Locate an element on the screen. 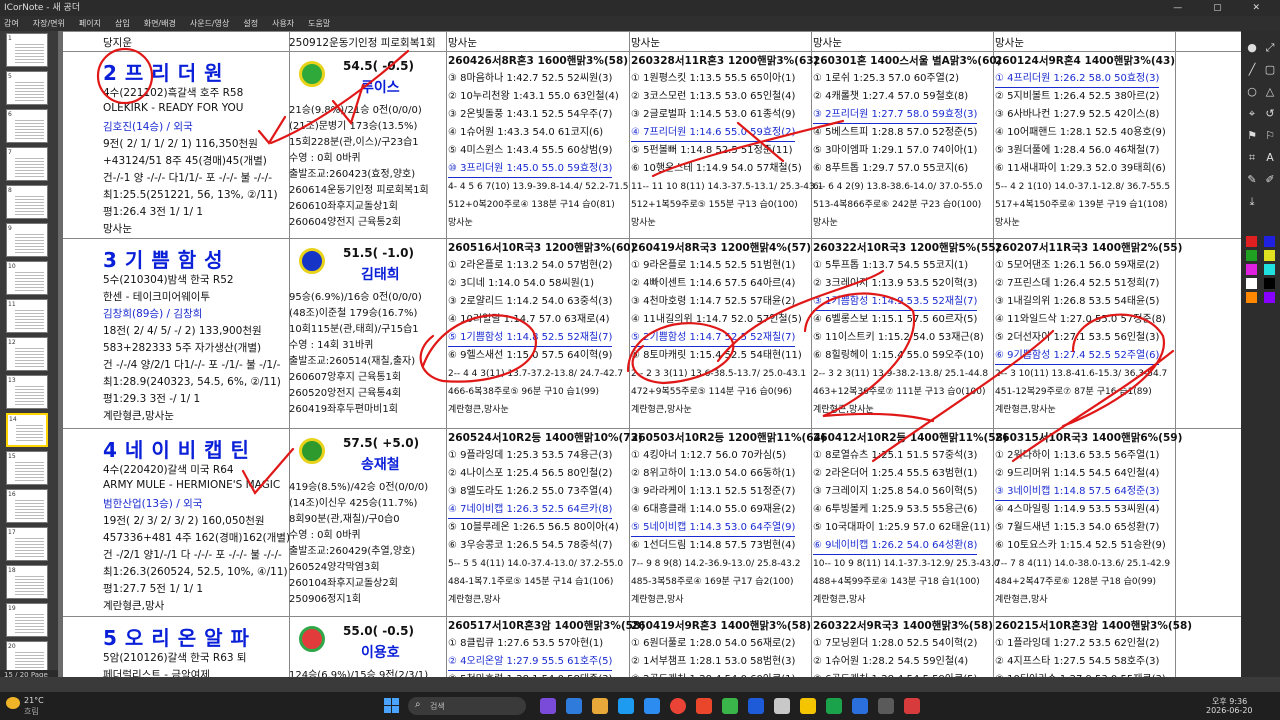 The image size is (1280, 720). page-thumbnail-panel: 1 5 6 7 8 9 10 11 12 13 14 15 16 17 18 19 20 is located at coordinates (29, 354).